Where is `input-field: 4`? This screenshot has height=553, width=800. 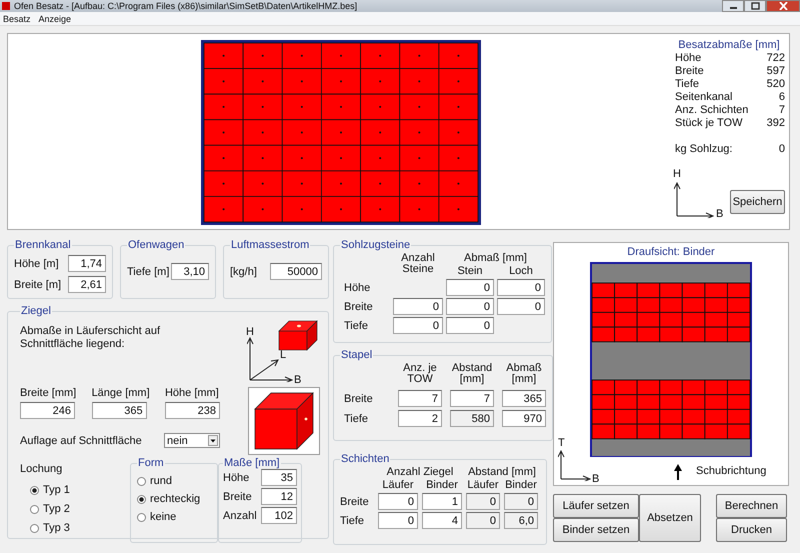 input-field: 4 is located at coordinates (442, 520).